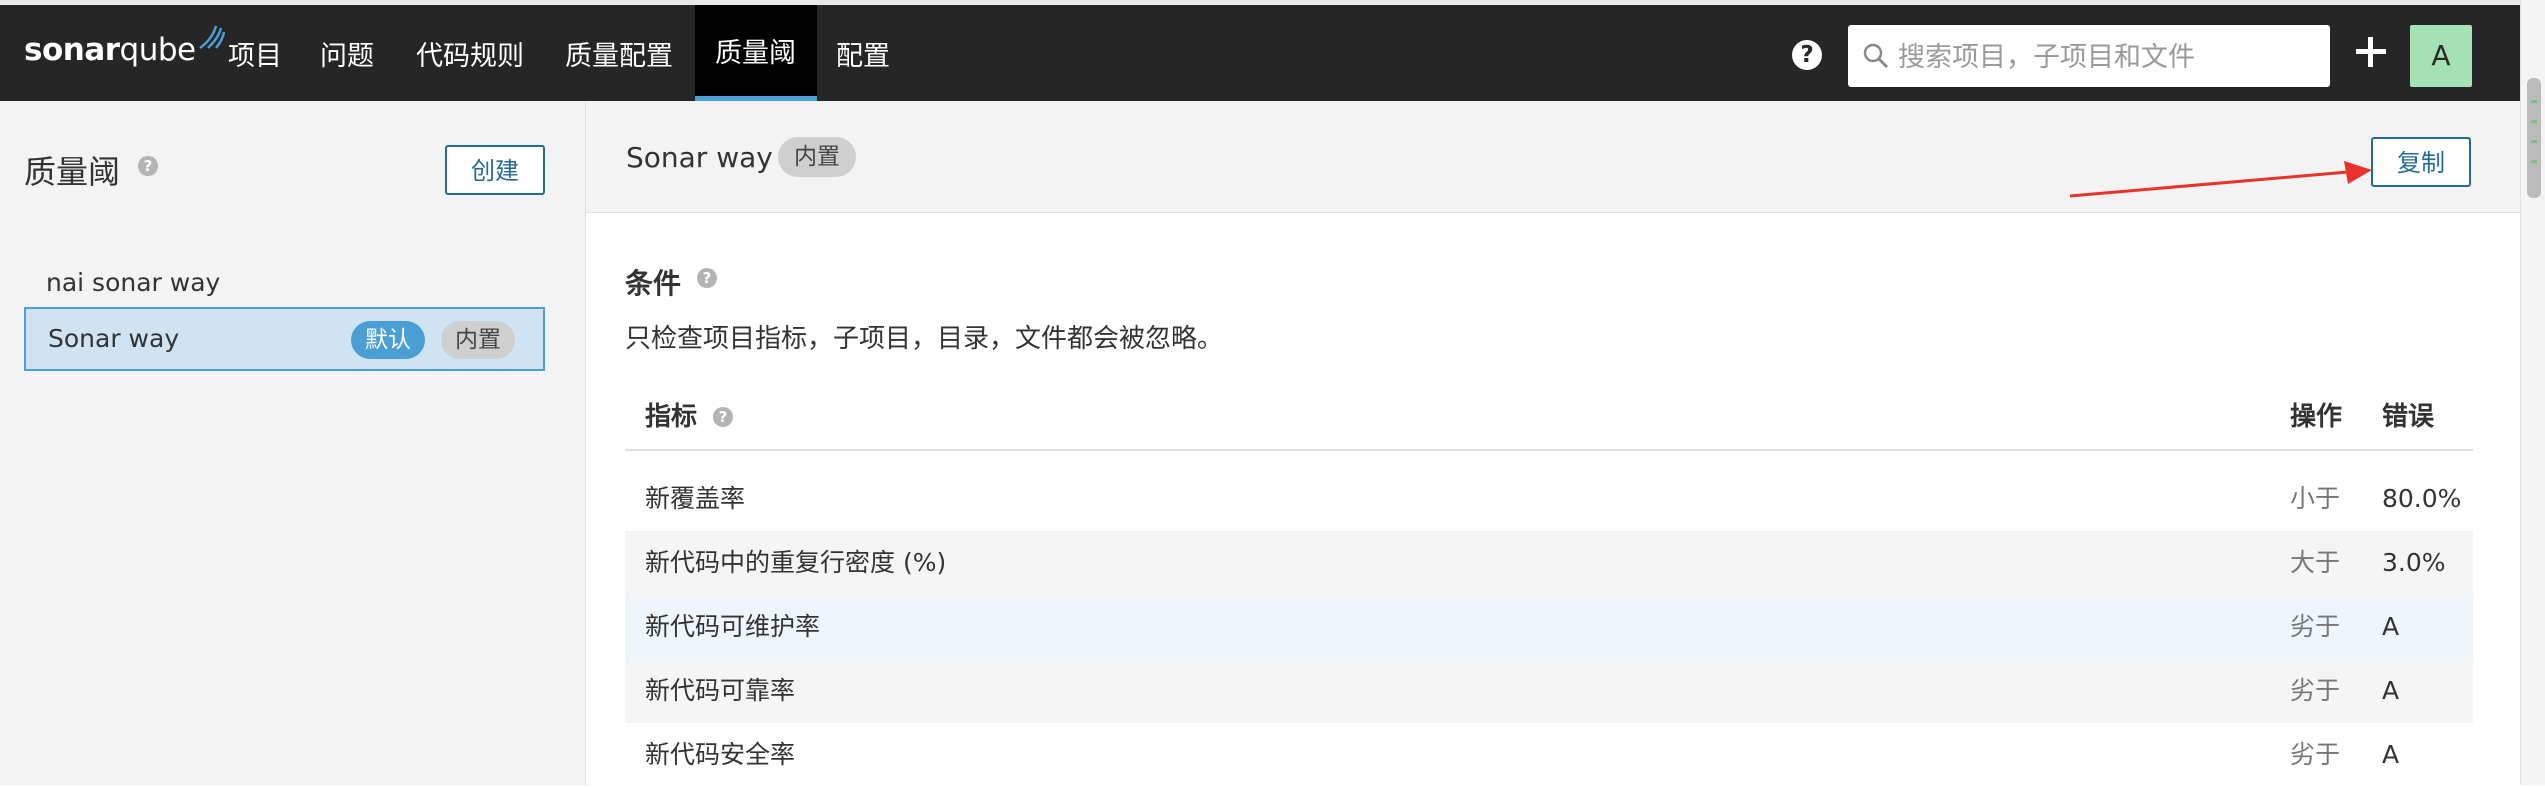 The height and width of the screenshot is (787, 2545). I want to click on nav-administration: 配置, so click(863, 53).